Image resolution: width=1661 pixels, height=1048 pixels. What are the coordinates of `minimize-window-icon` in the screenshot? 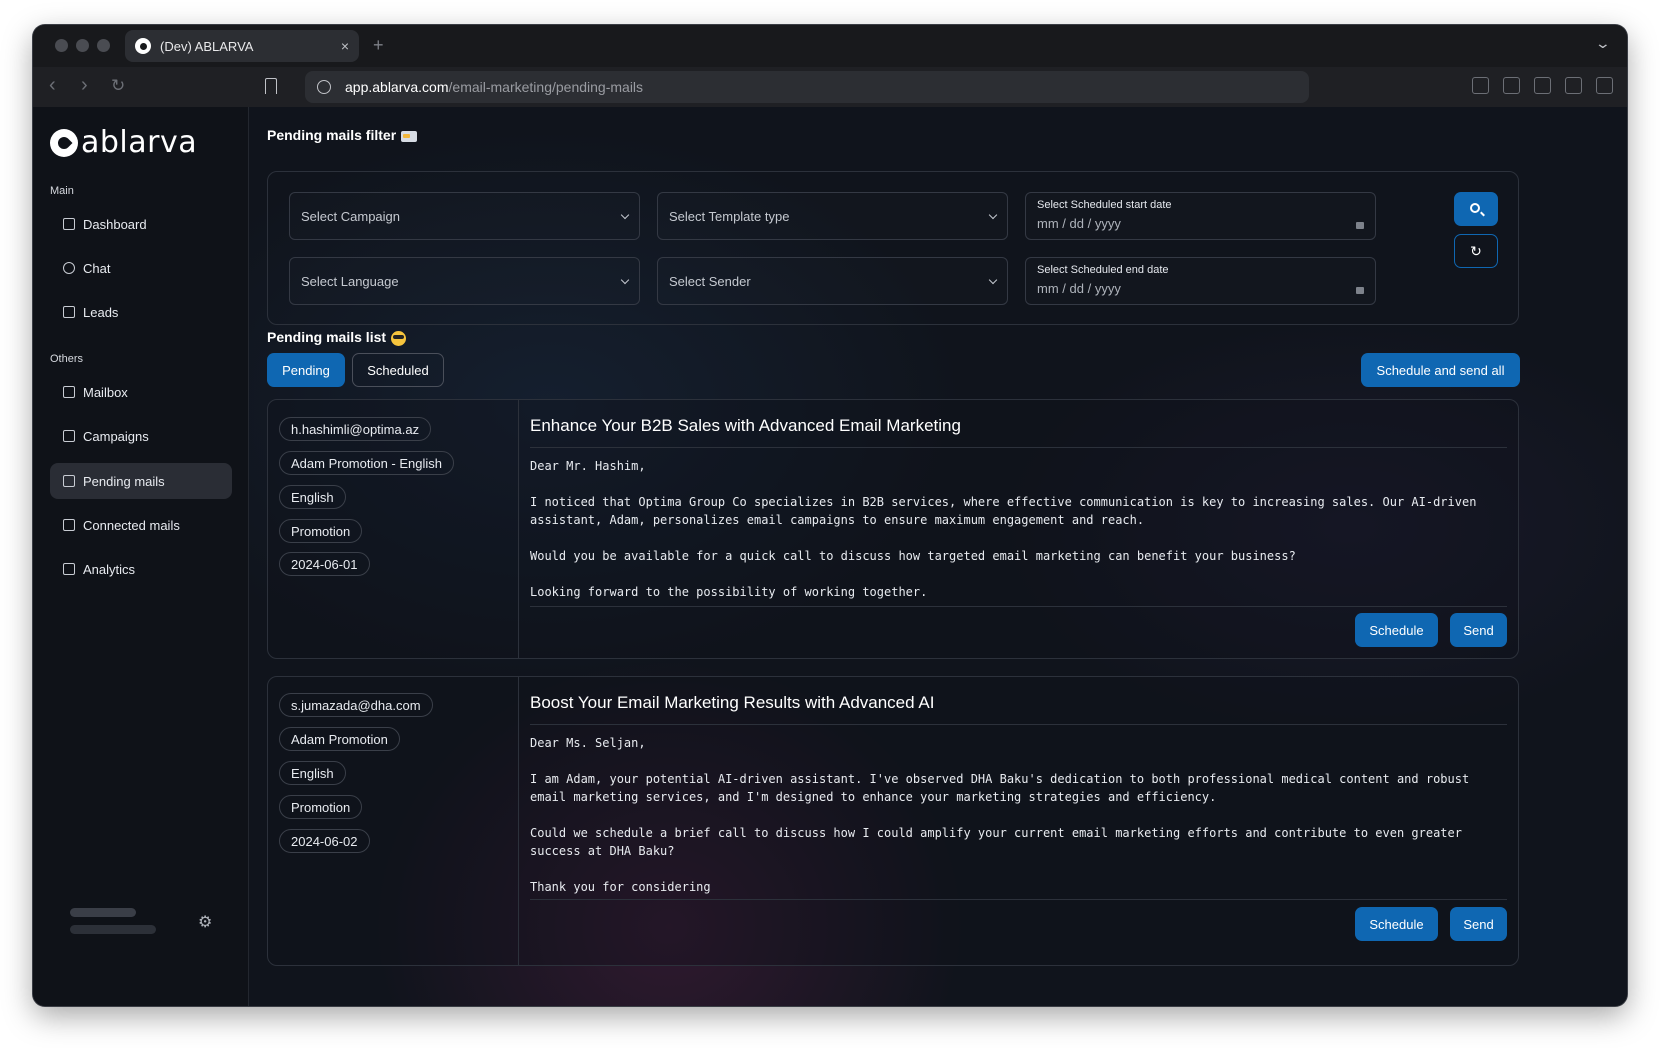 It's located at (82, 45).